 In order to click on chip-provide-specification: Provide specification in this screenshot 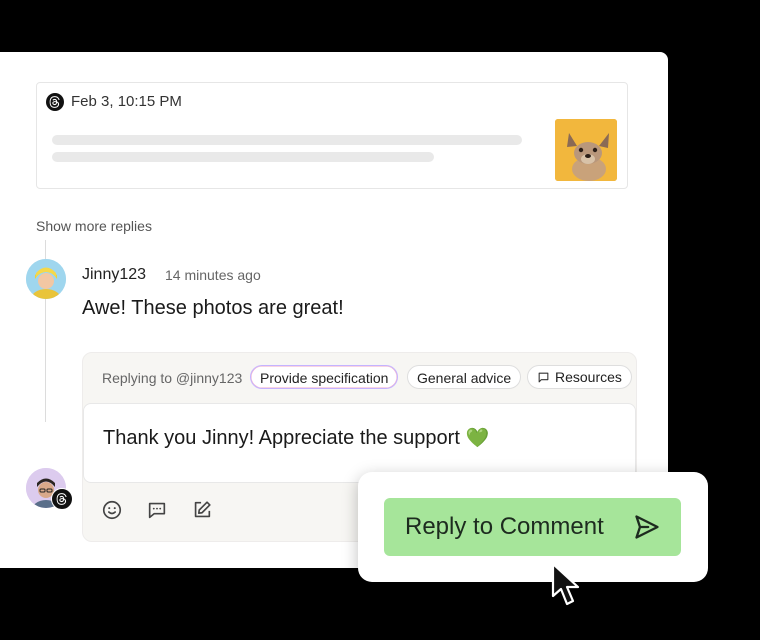, I will do `click(324, 377)`.